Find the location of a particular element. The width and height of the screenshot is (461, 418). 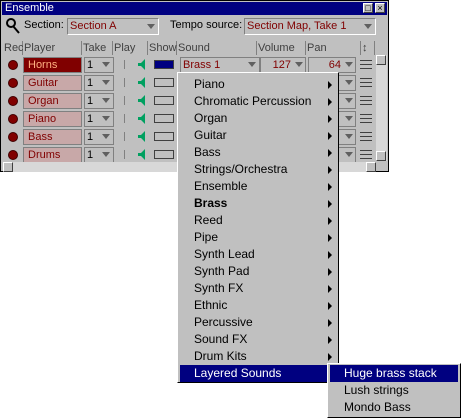

window-title-bar: Ensemble is located at coordinates (194, 8).